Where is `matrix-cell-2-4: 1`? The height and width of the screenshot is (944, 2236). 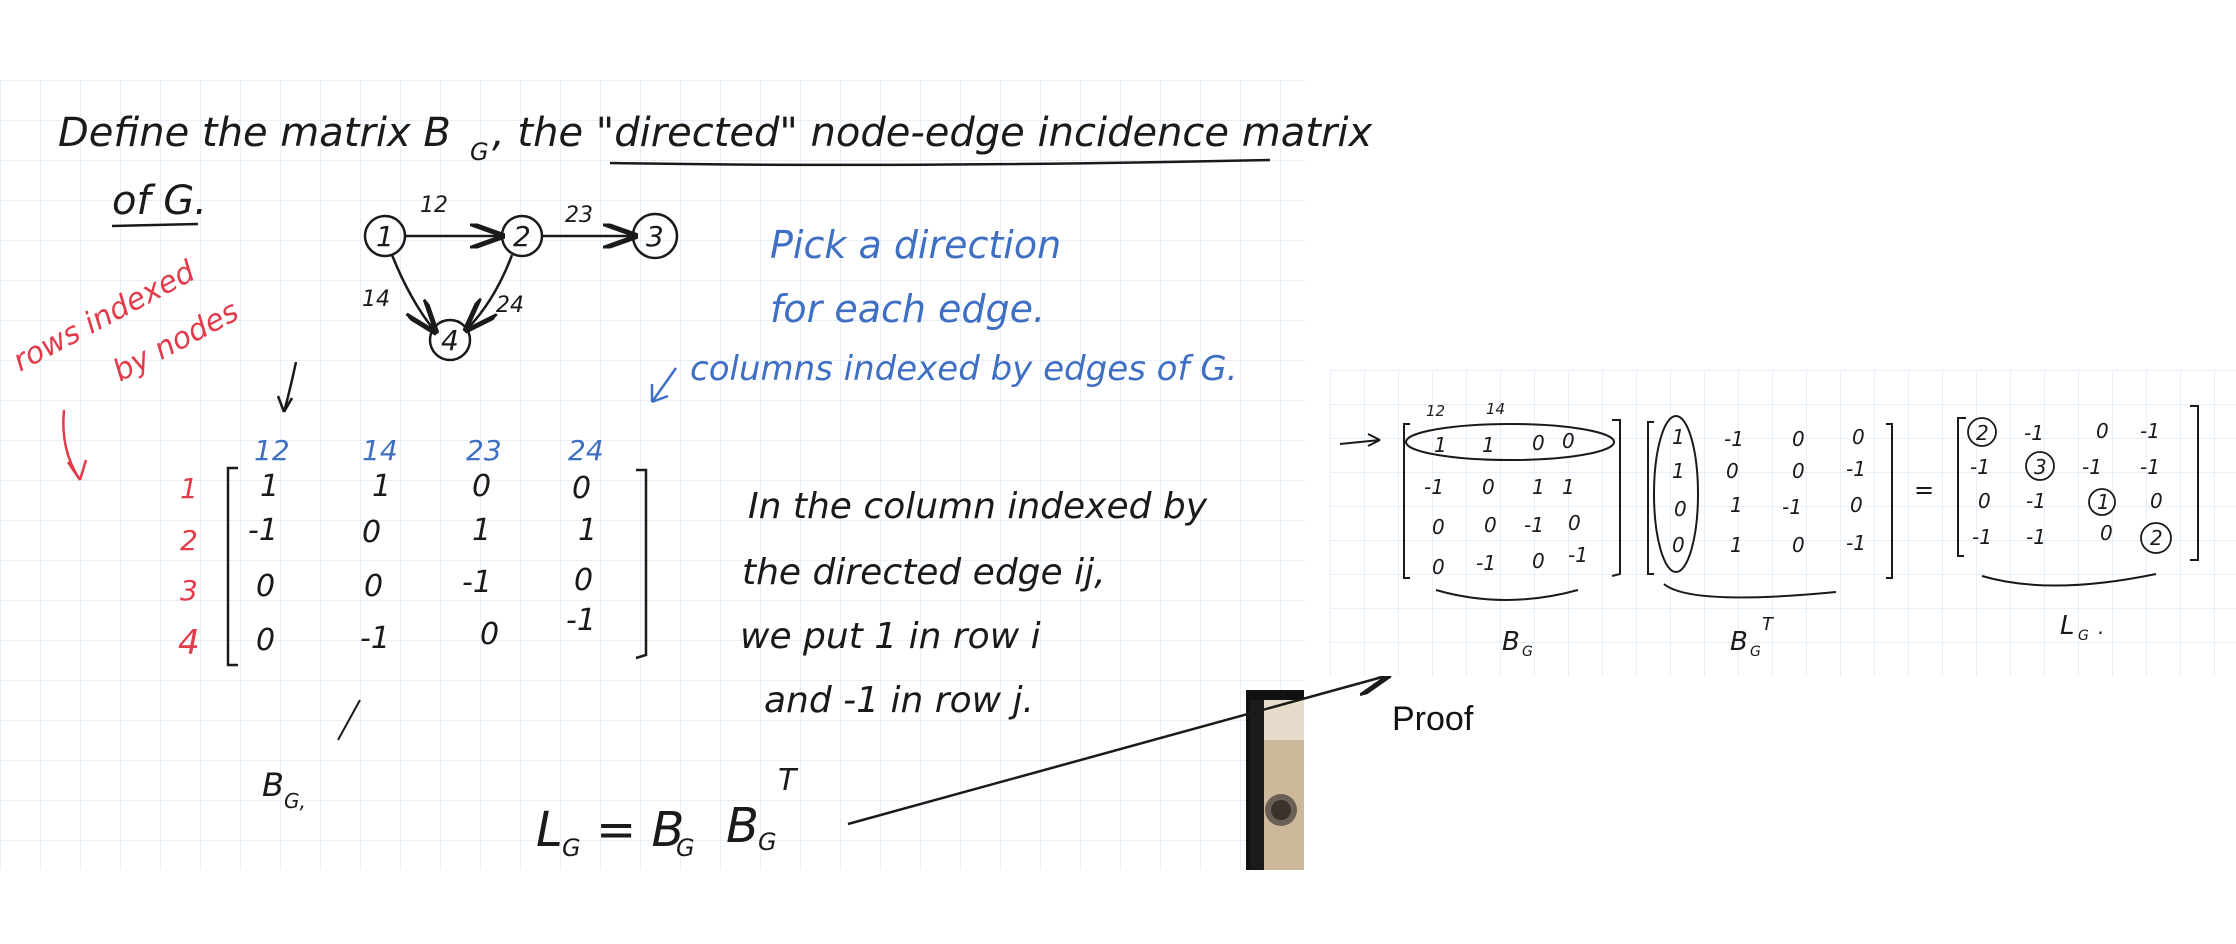
matrix-cell-2-4: 1 is located at coordinates (587, 530).